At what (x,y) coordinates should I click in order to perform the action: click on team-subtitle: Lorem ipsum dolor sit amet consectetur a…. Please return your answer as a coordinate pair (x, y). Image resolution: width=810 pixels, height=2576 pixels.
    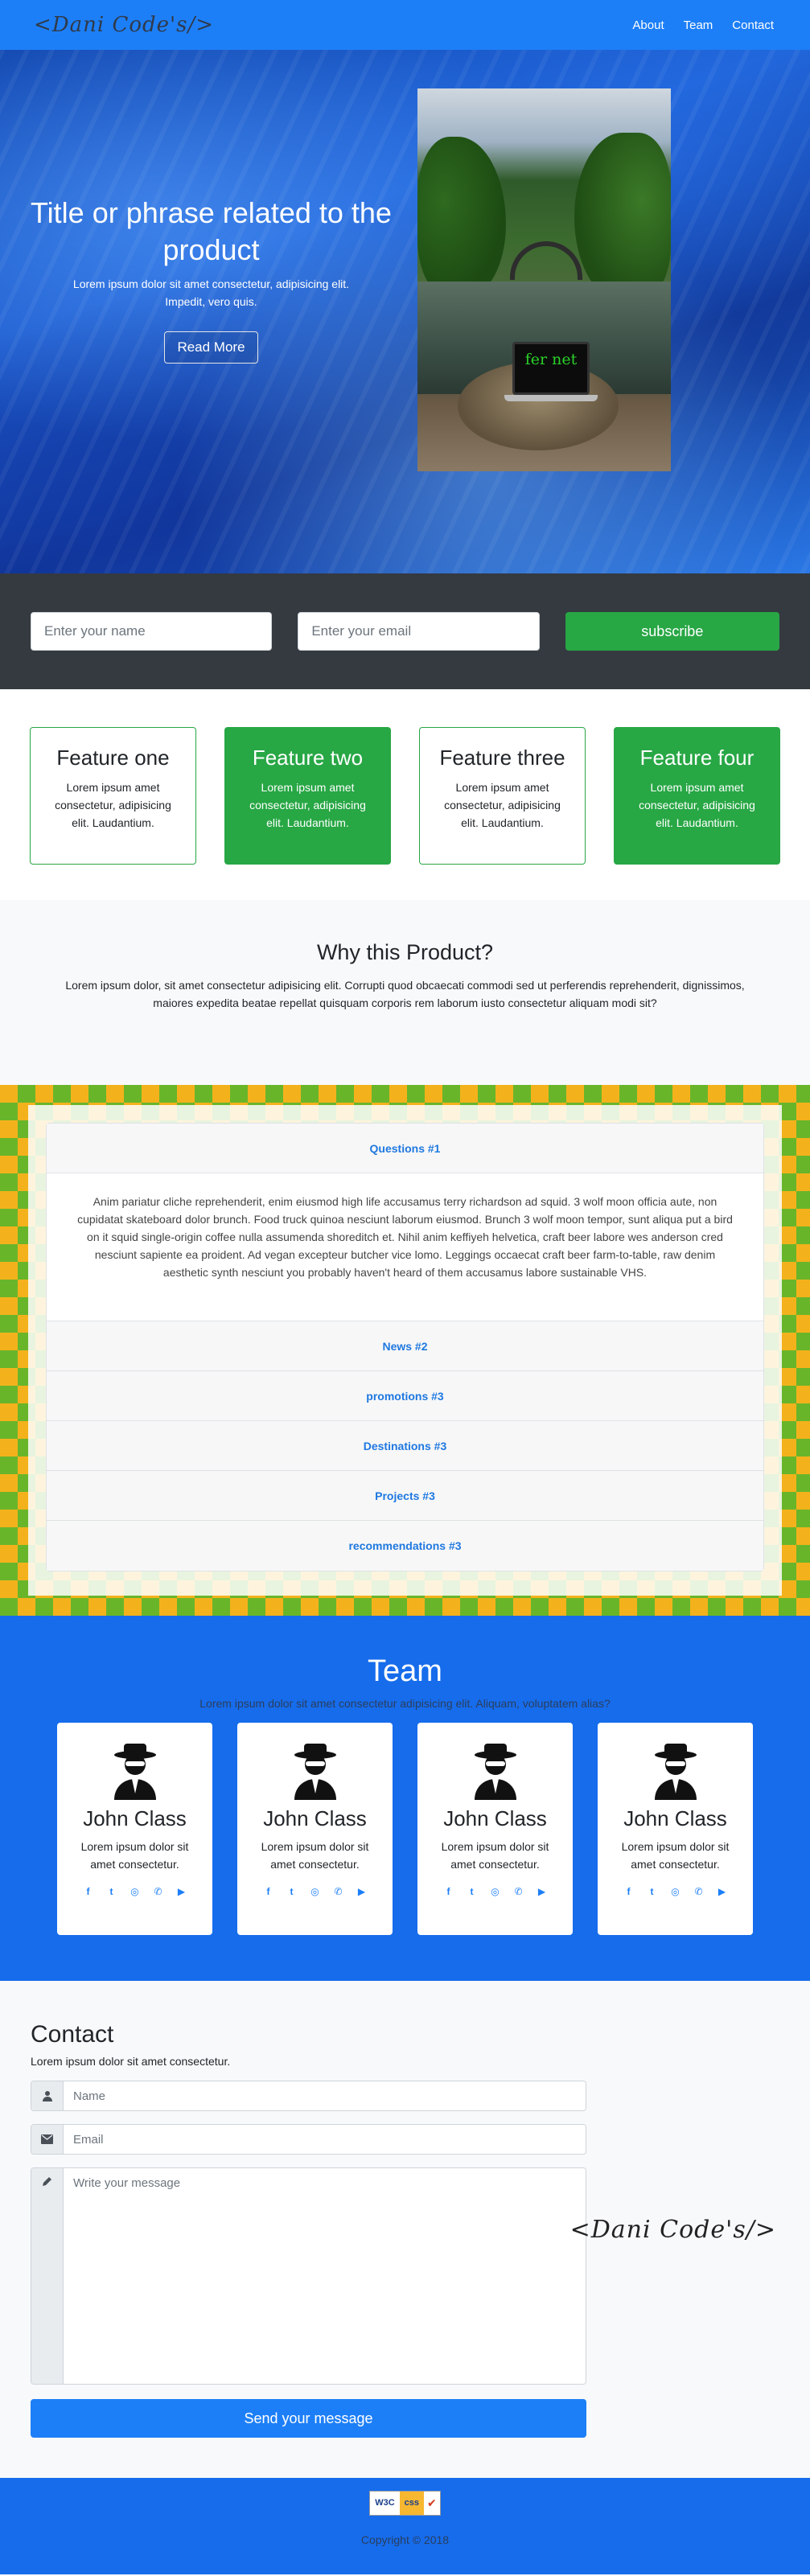
    Looking at the image, I should click on (405, 1703).